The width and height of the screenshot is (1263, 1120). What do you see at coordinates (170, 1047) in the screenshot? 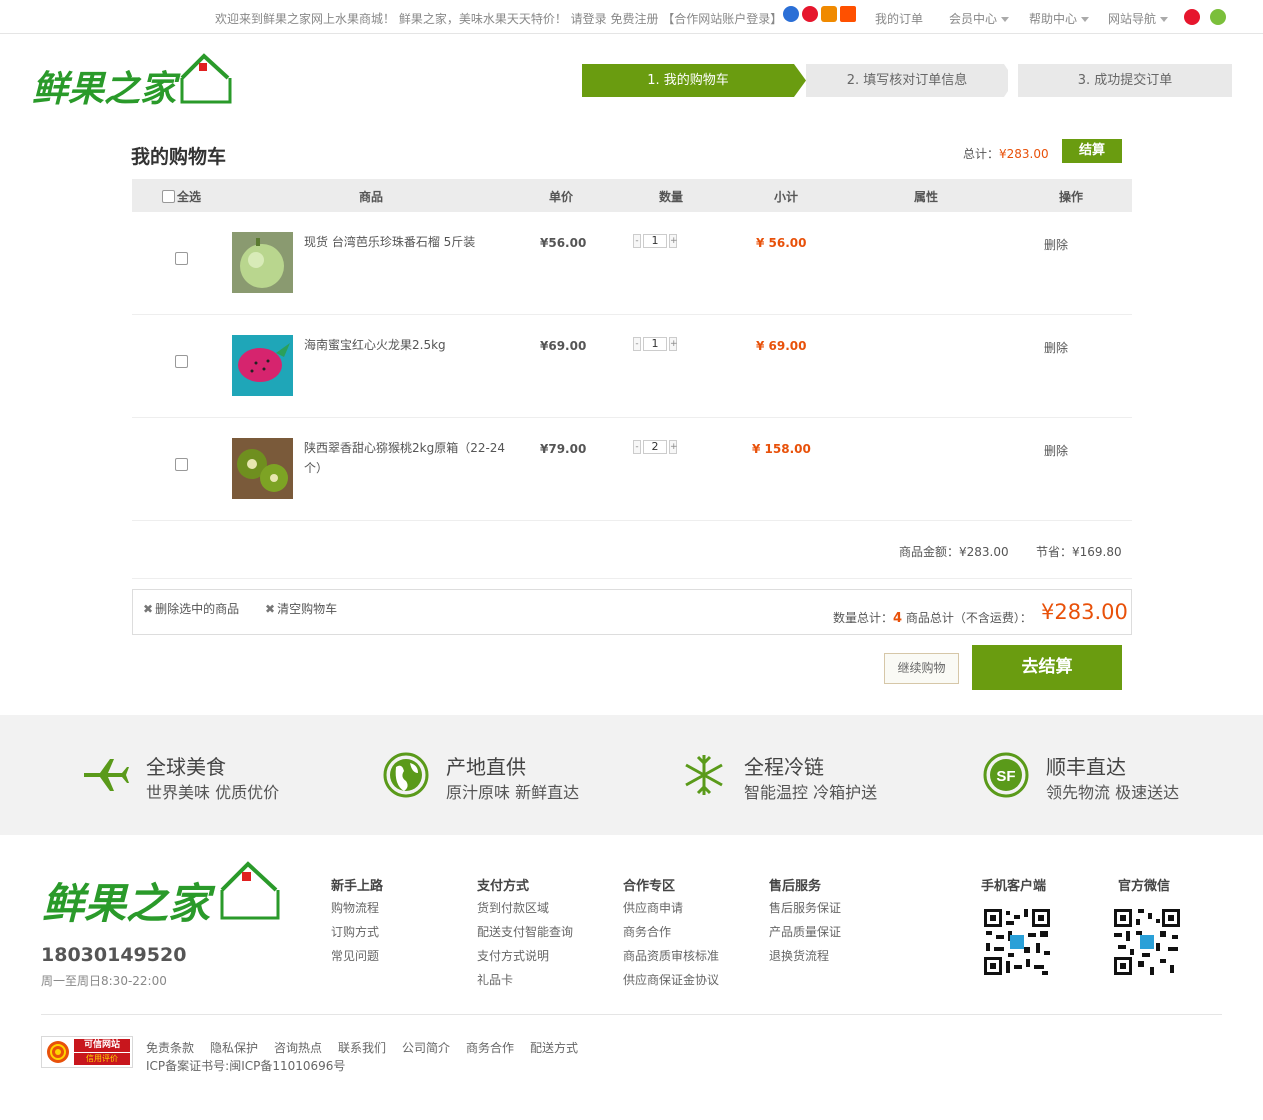
I see `footer-bottom-link: 免责条款` at bounding box center [170, 1047].